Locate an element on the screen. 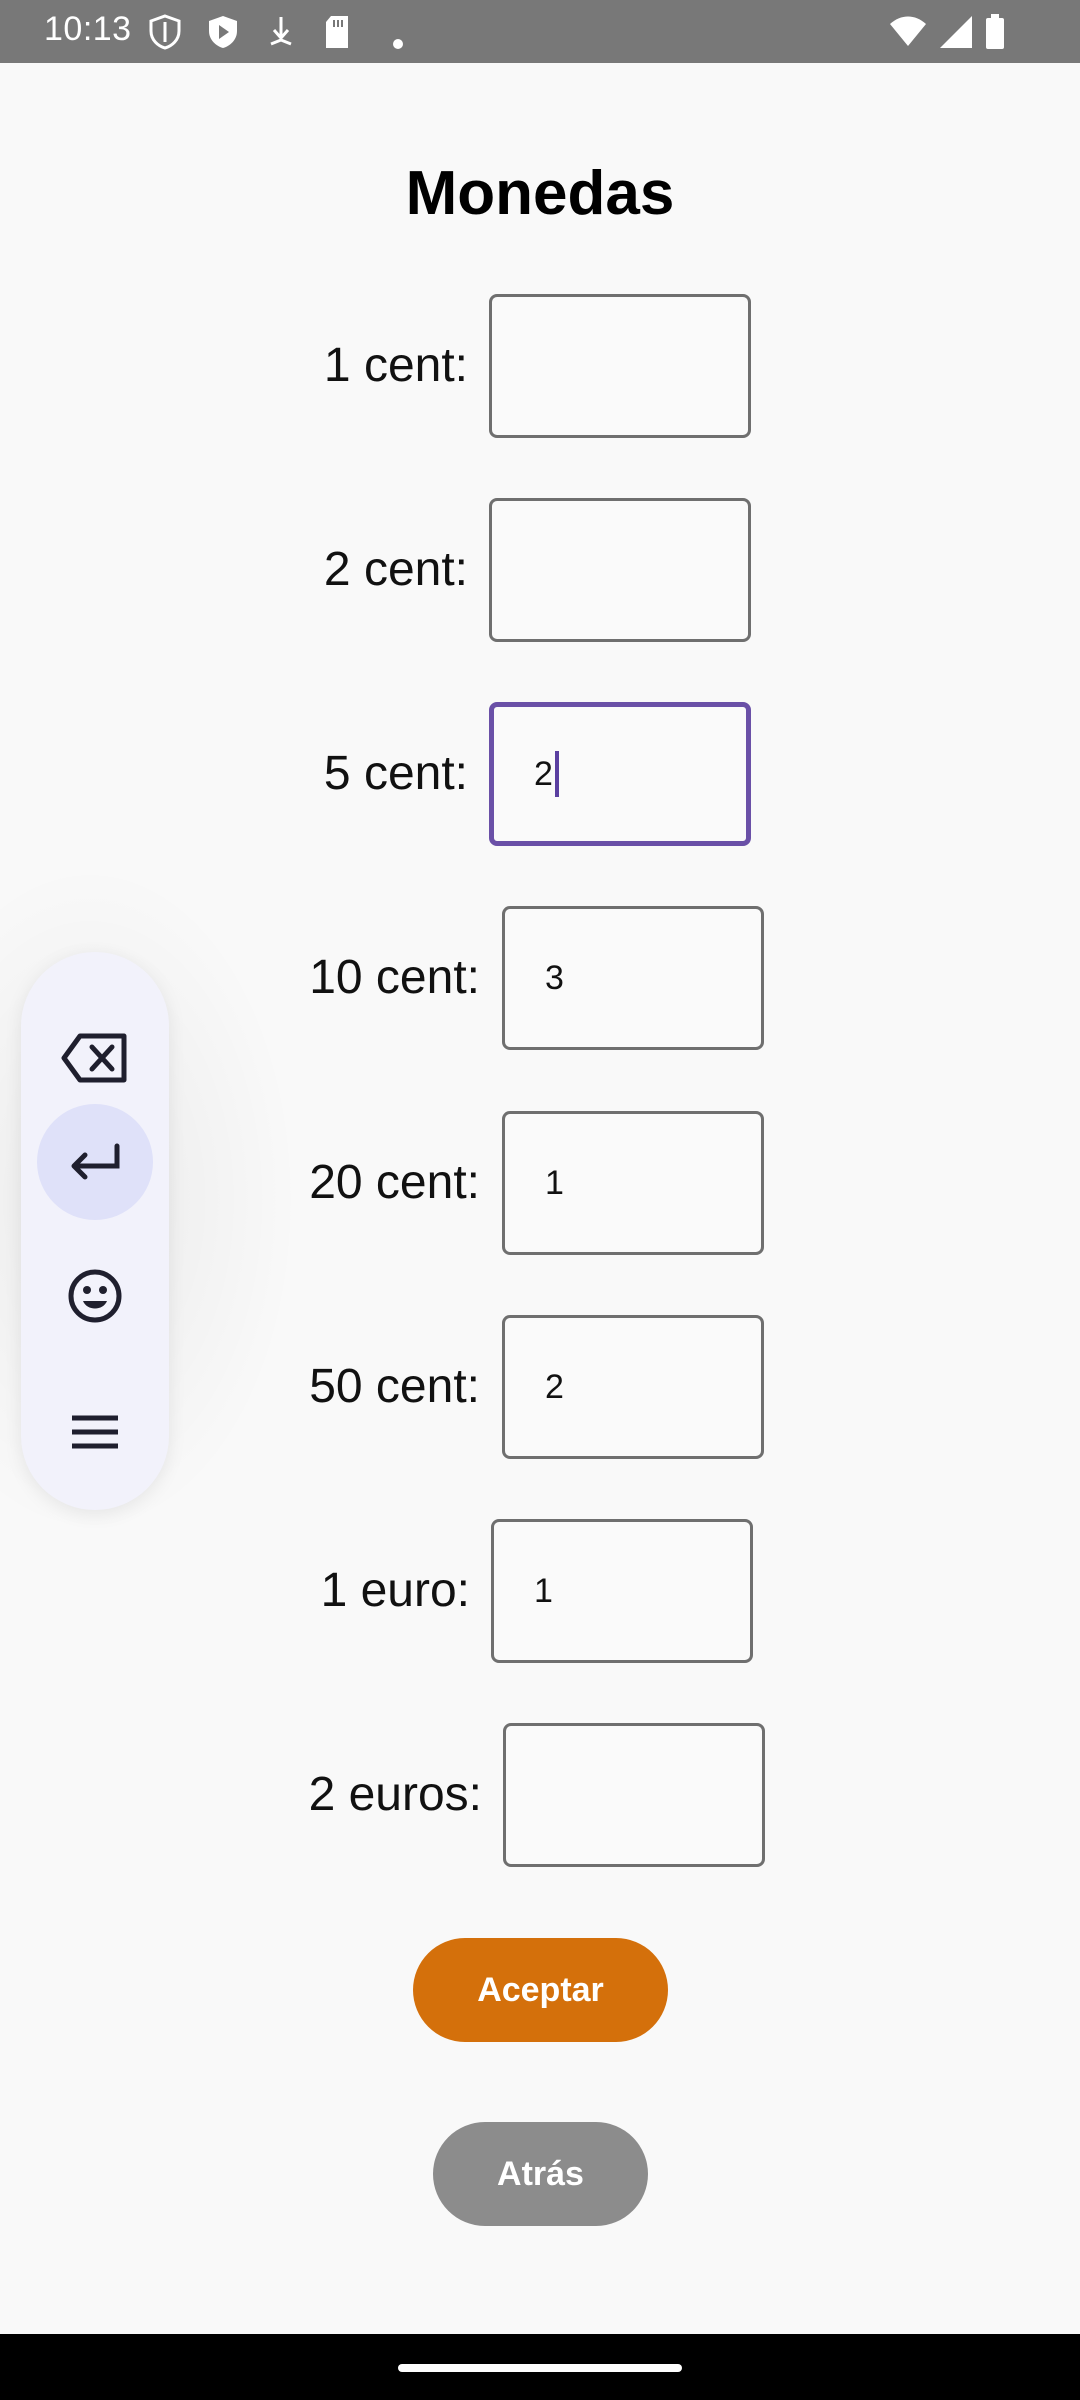  backspace-icon is located at coordinates (94, 1058).